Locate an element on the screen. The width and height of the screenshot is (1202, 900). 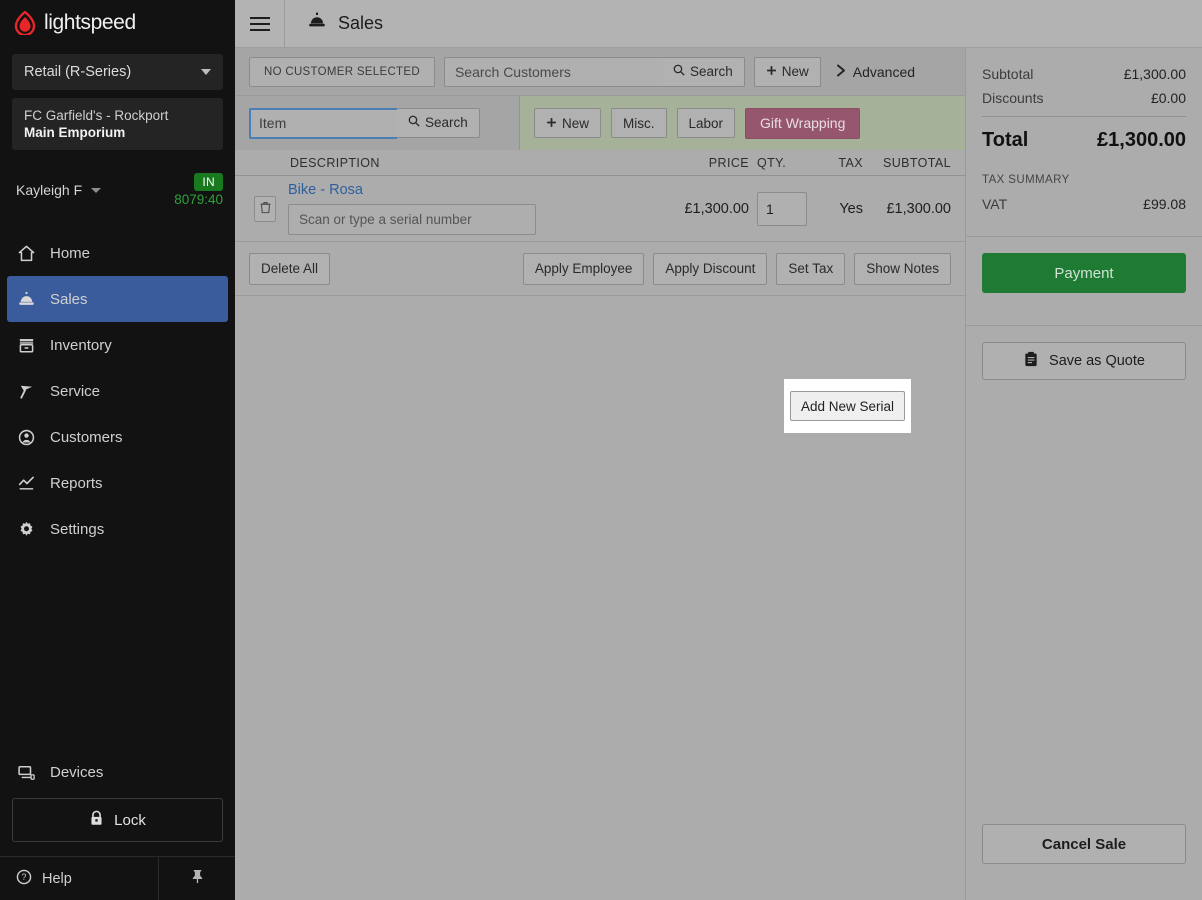
add-new-serial-highlight: Add New Serial is located at coordinates (847, 406).